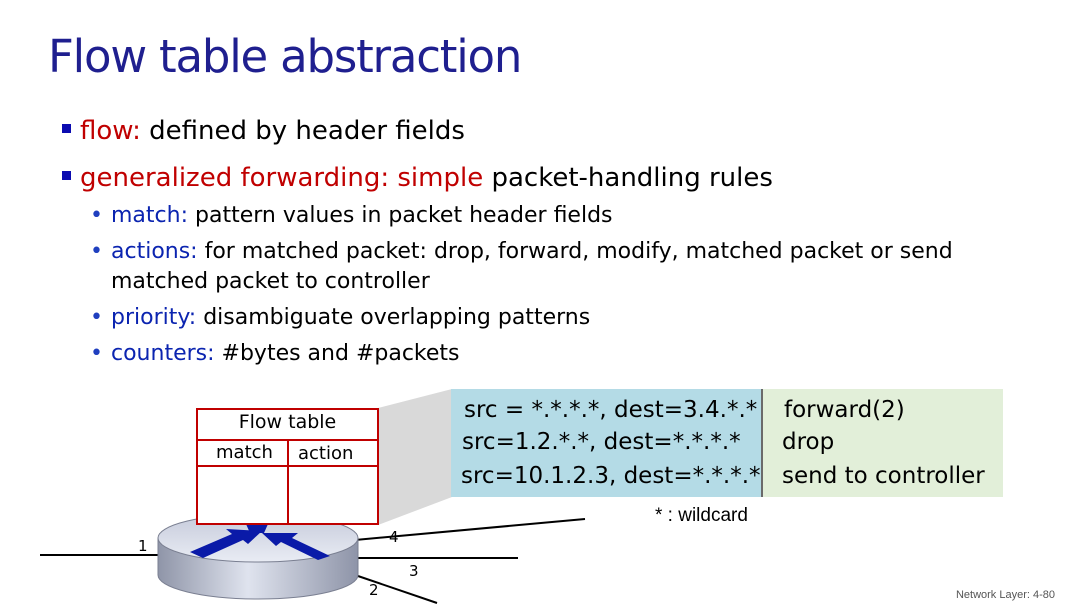 The height and width of the screenshot is (614, 1083). What do you see at coordinates (394, 537) in the screenshot?
I see `port-label-4: 4` at bounding box center [394, 537].